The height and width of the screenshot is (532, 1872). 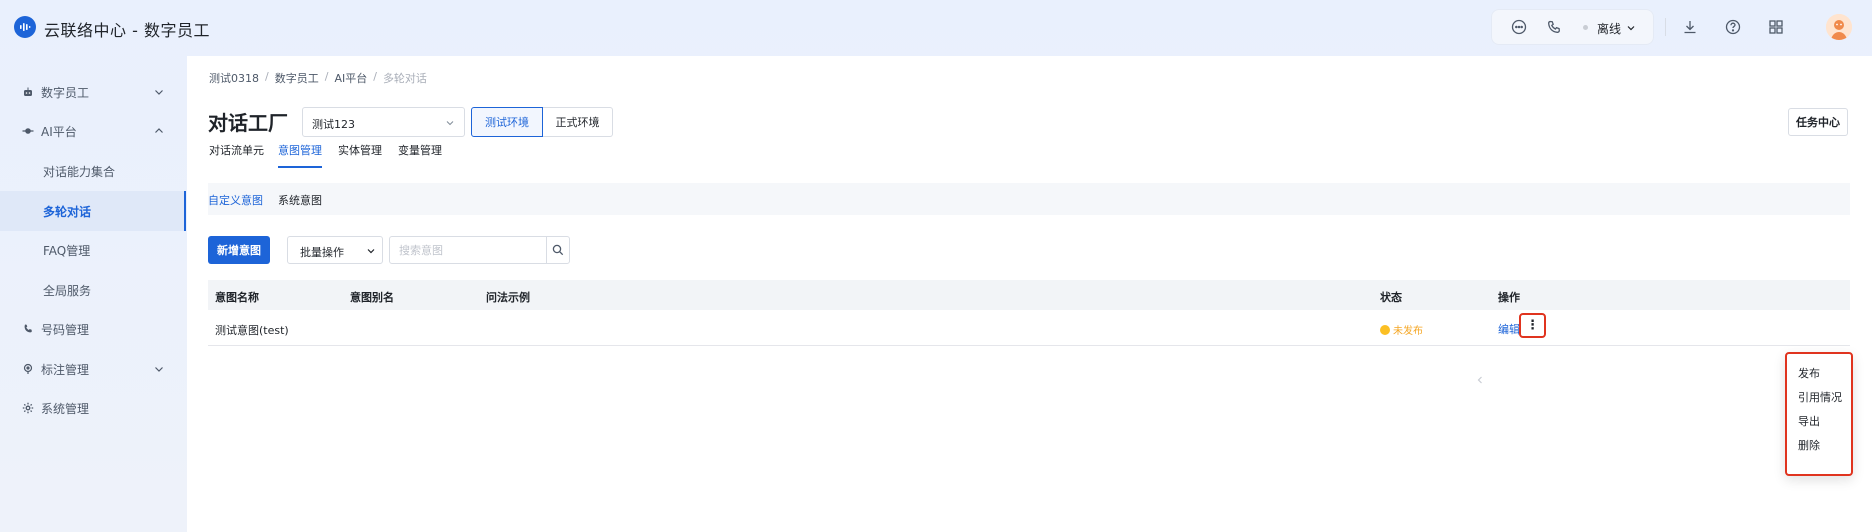 I want to click on chevron-left-icon, so click(x=1480, y=379).